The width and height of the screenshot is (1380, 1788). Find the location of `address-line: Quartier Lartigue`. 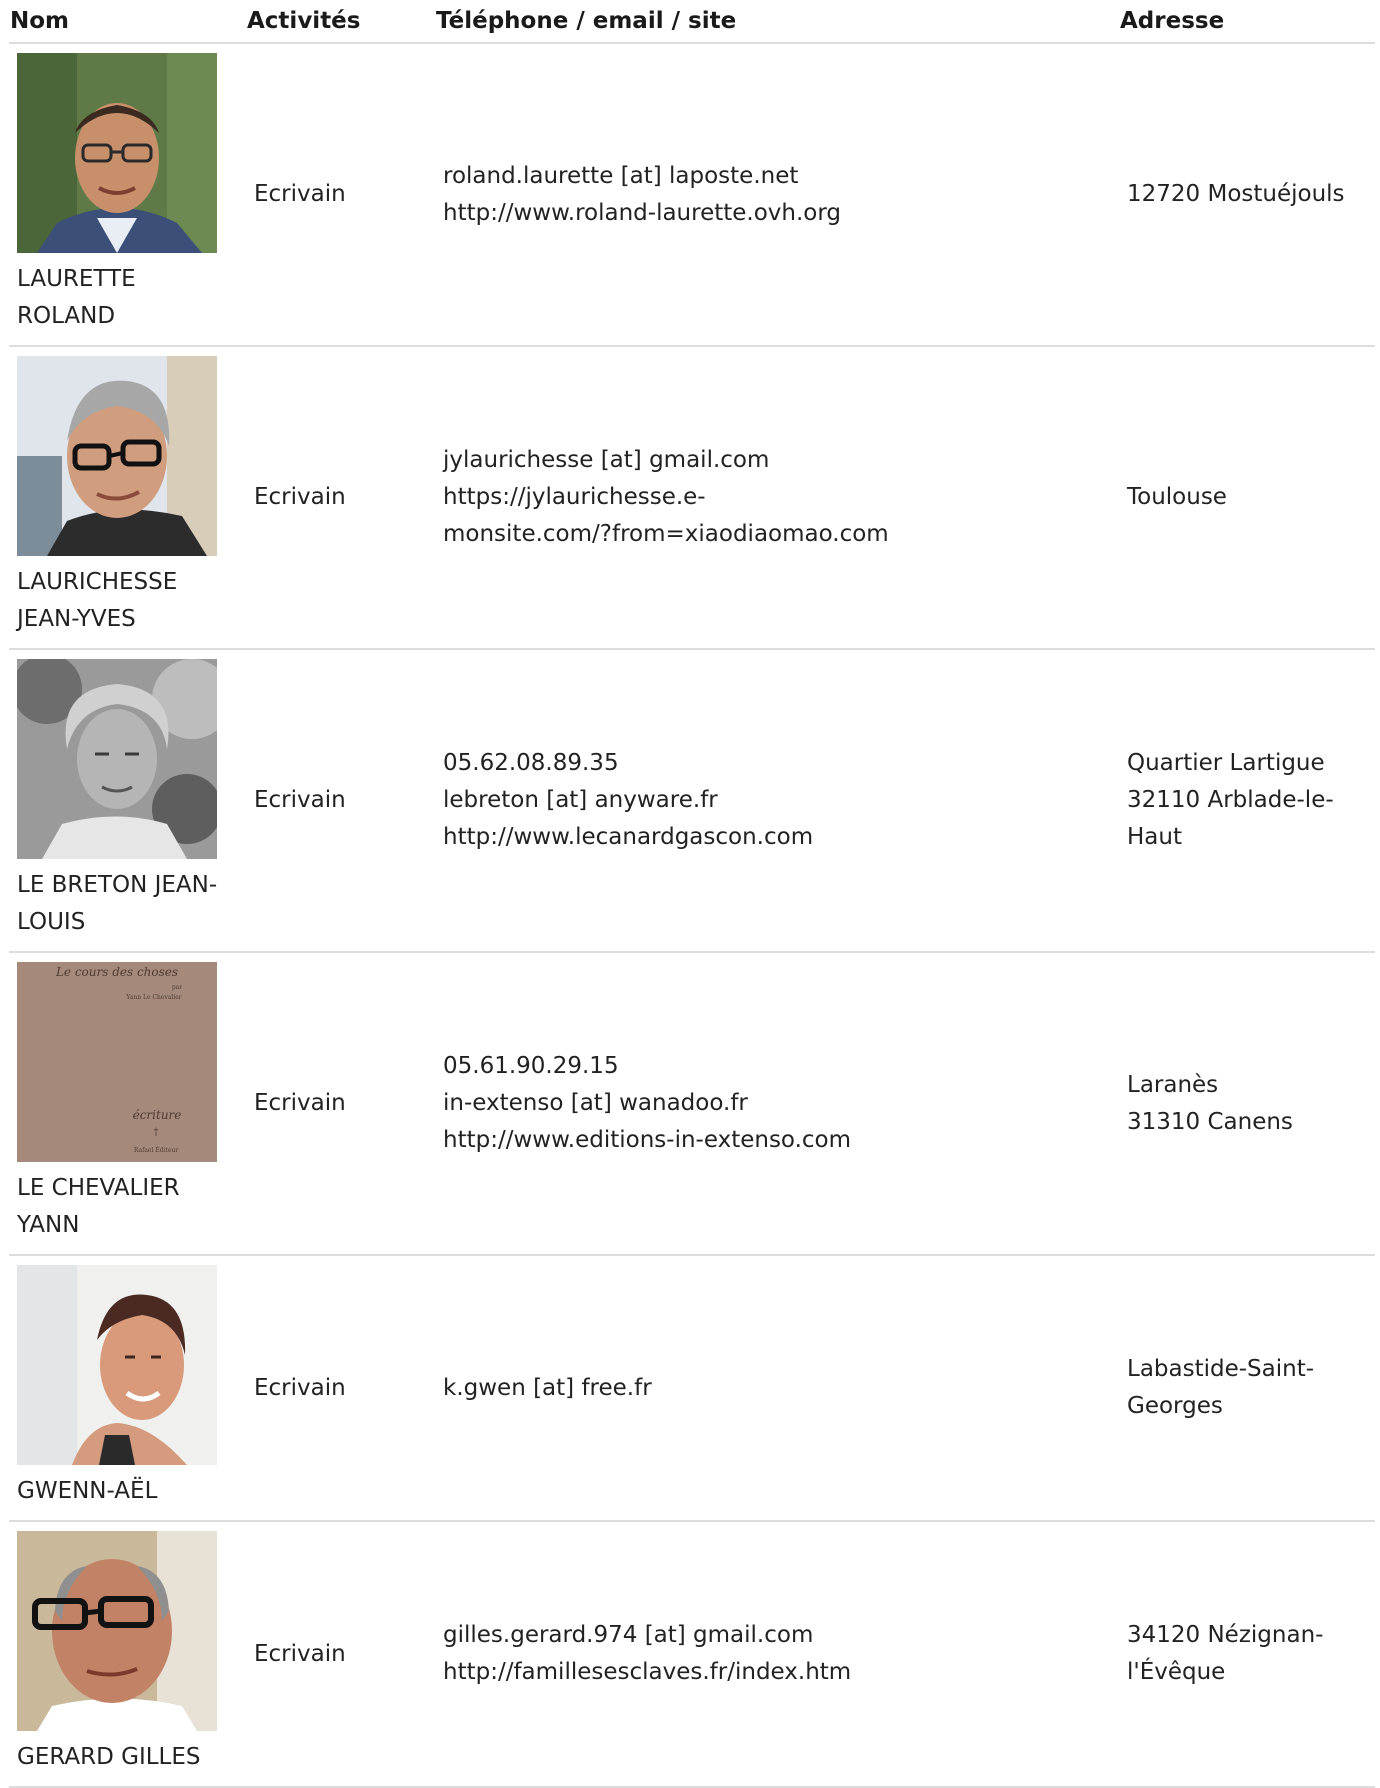

address-line: Quartier Lartigue is located at coordinates (1226, 763).